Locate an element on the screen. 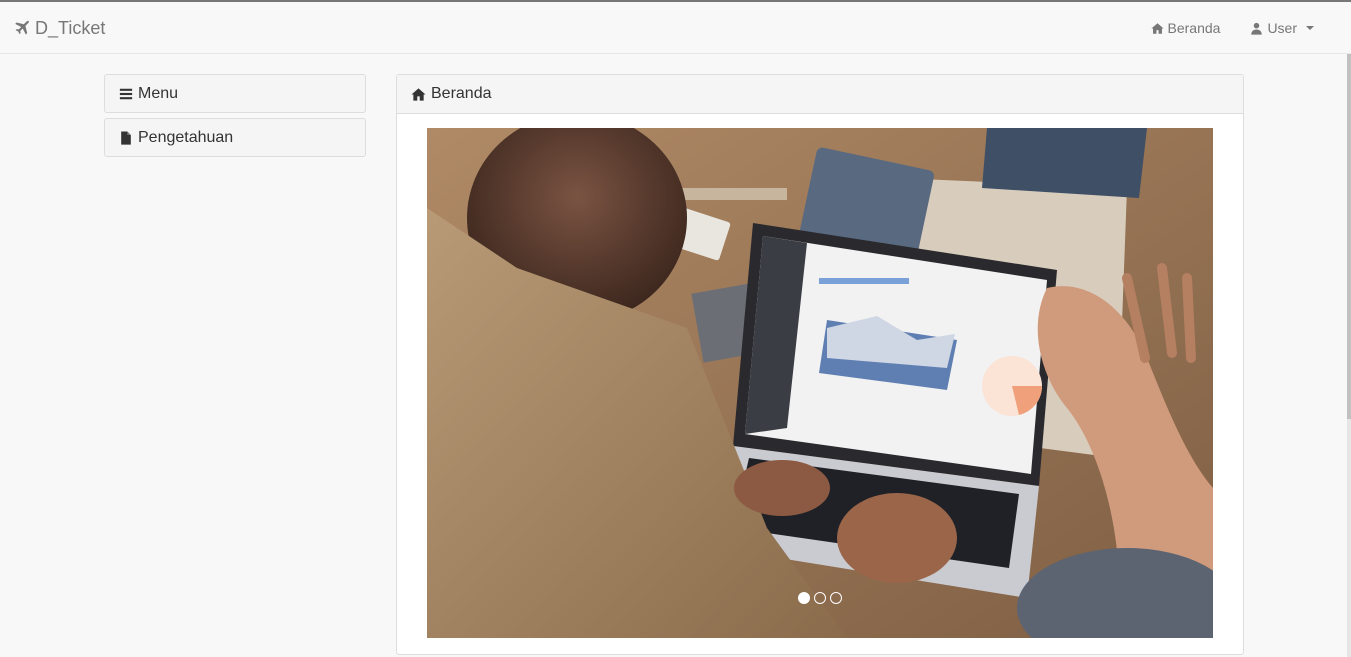 This screenshot has height=657, width=1351. brand-link: D_Ticket is located at coordinates (59, 28).